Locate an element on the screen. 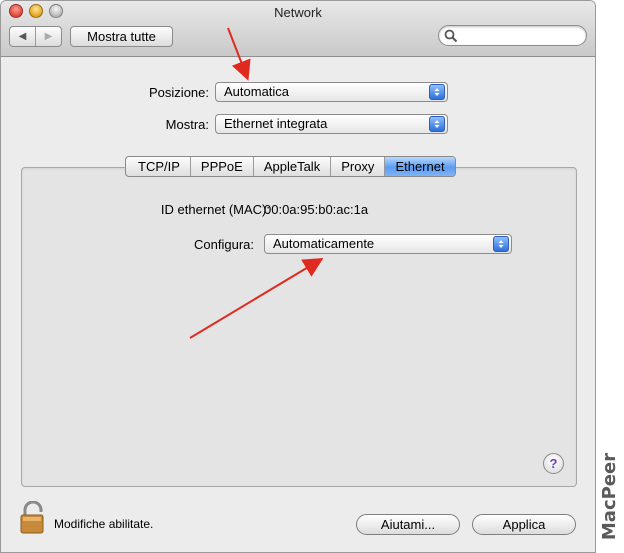 The width and height of the screenshot is (624, 553). location-label: Posizione: is located at coordinates (179, 92).